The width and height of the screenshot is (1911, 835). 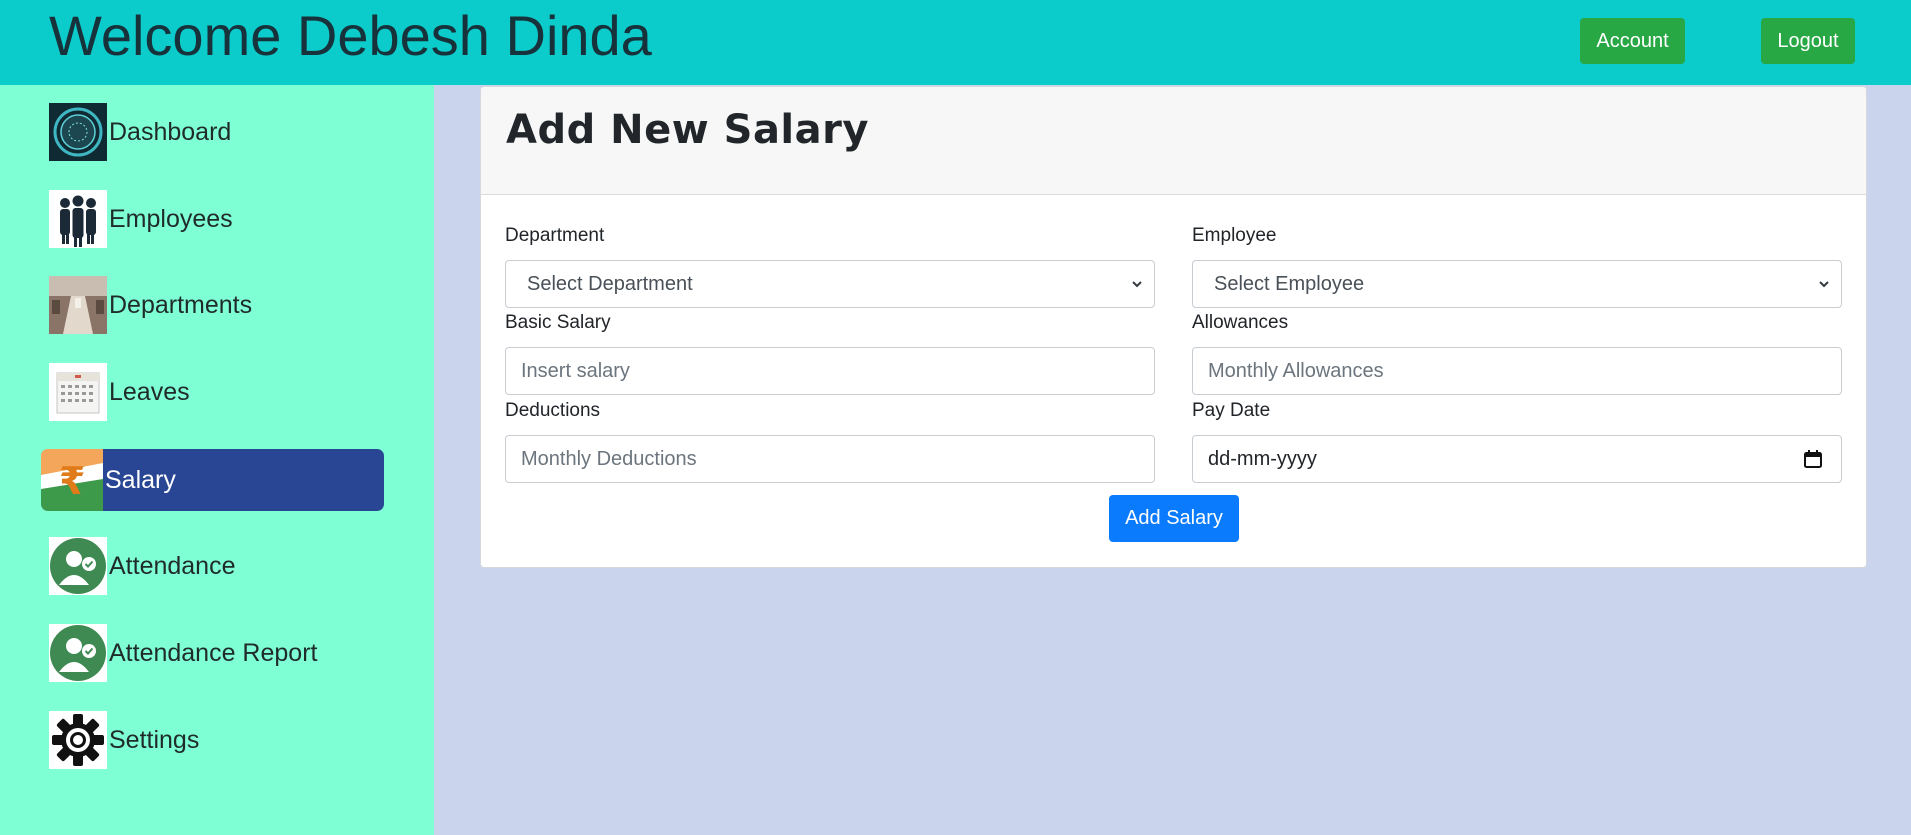 What do you see at coordinates (219, 392) in the screenshot?
I see `sidebar-item-leaves: Leaves` at bounding box center [219, 392].